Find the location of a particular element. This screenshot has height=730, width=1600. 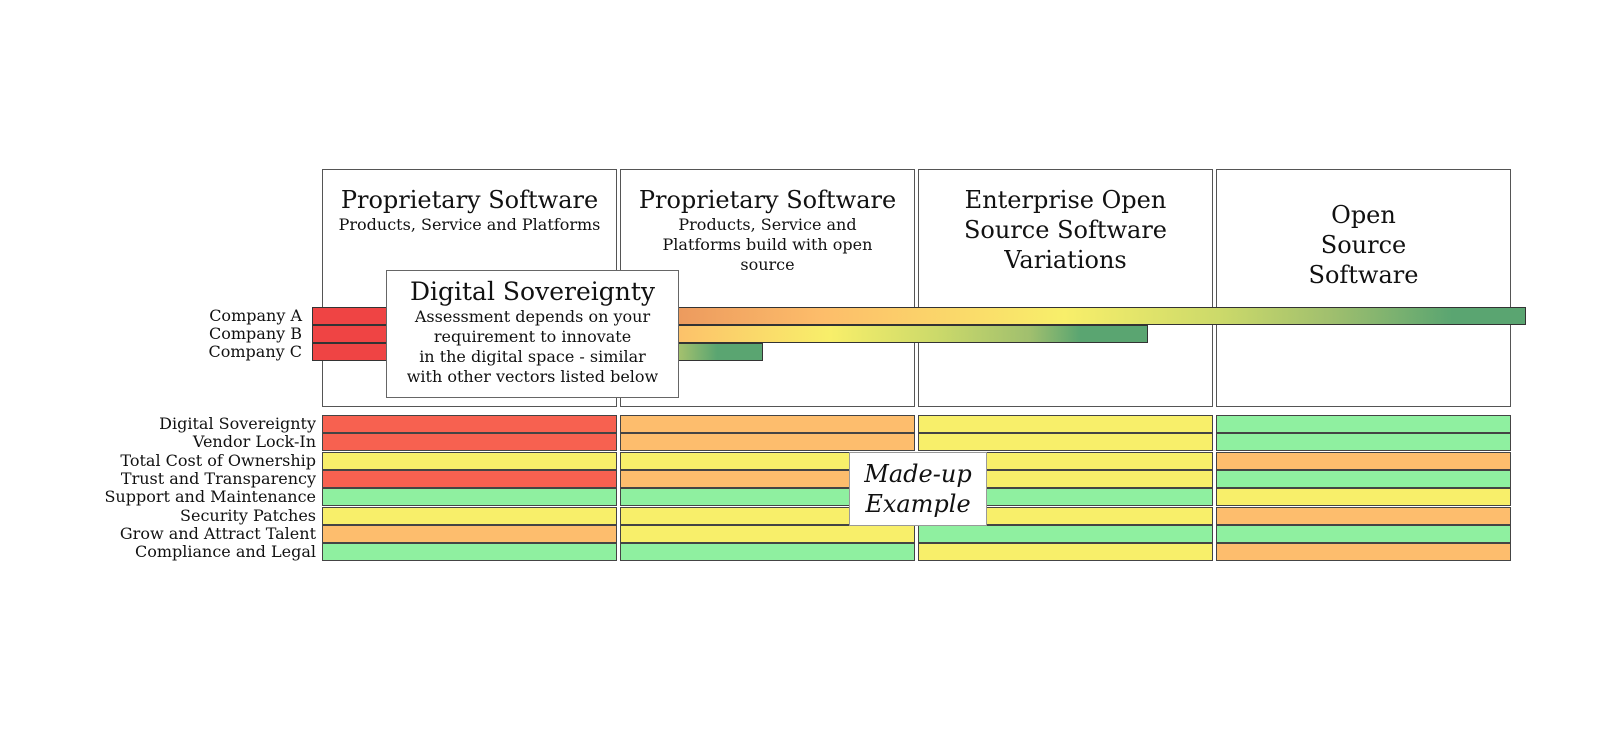

watermark-line: Example is located at coordinates (918, 504).